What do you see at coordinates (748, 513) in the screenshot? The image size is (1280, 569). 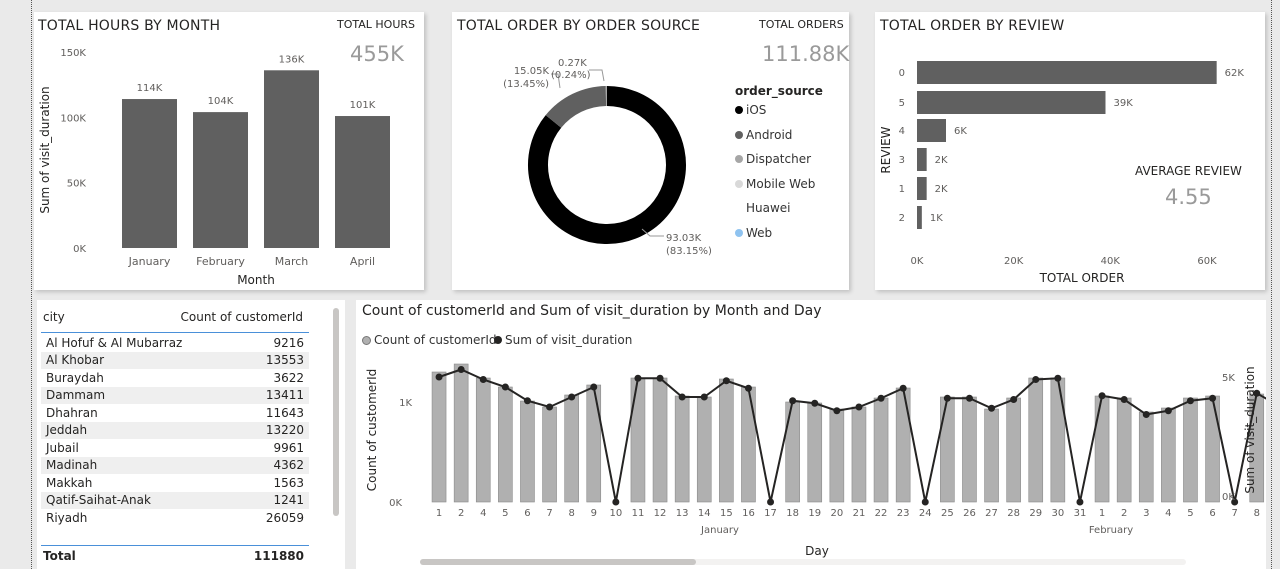 I see `day-xtick-label: 16` at bounding box center [748, 513].